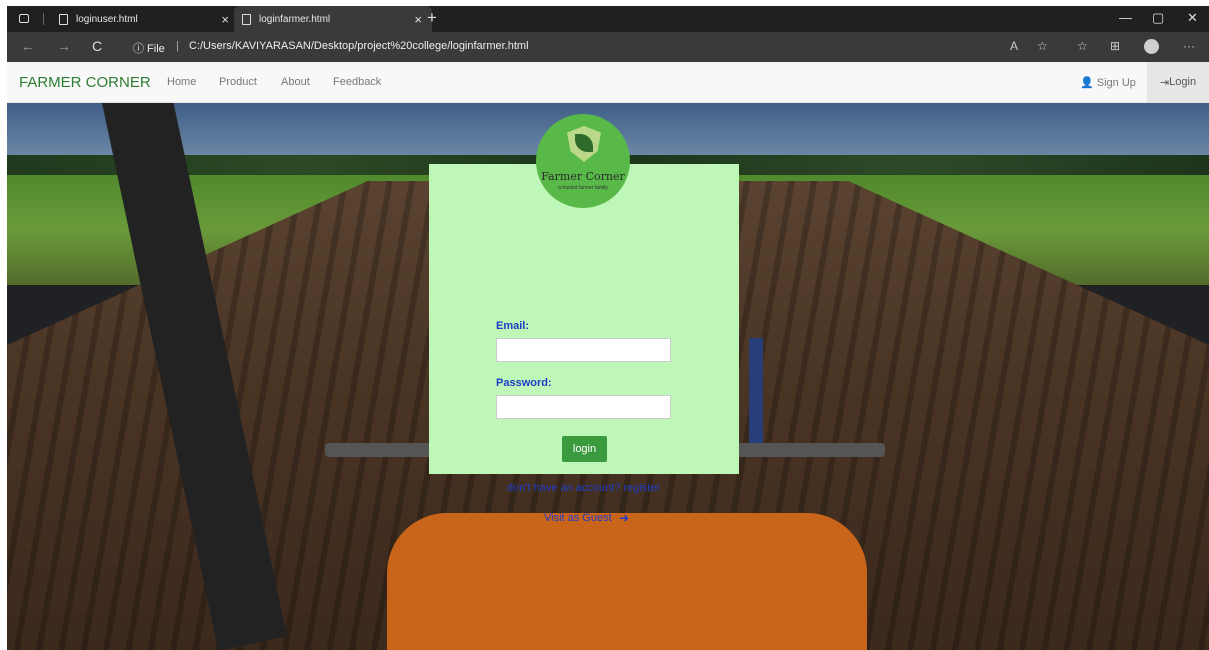 The width and height of the screenshot is (1209, 650). What do you see at coordinates (85, 82) in the screenshot?
I see `brand-link: FARMER CORNER` at bounding box center [85, 82].